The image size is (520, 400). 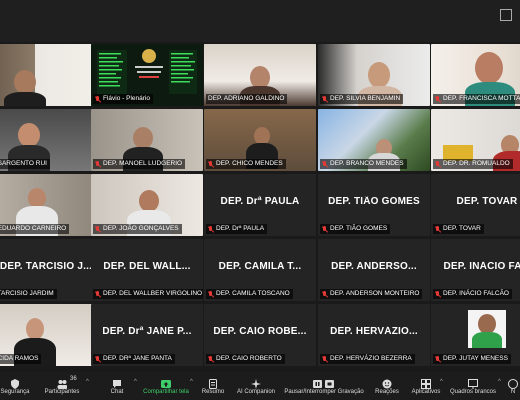 I want to click on participant-tile, so click(x=51, y=75).